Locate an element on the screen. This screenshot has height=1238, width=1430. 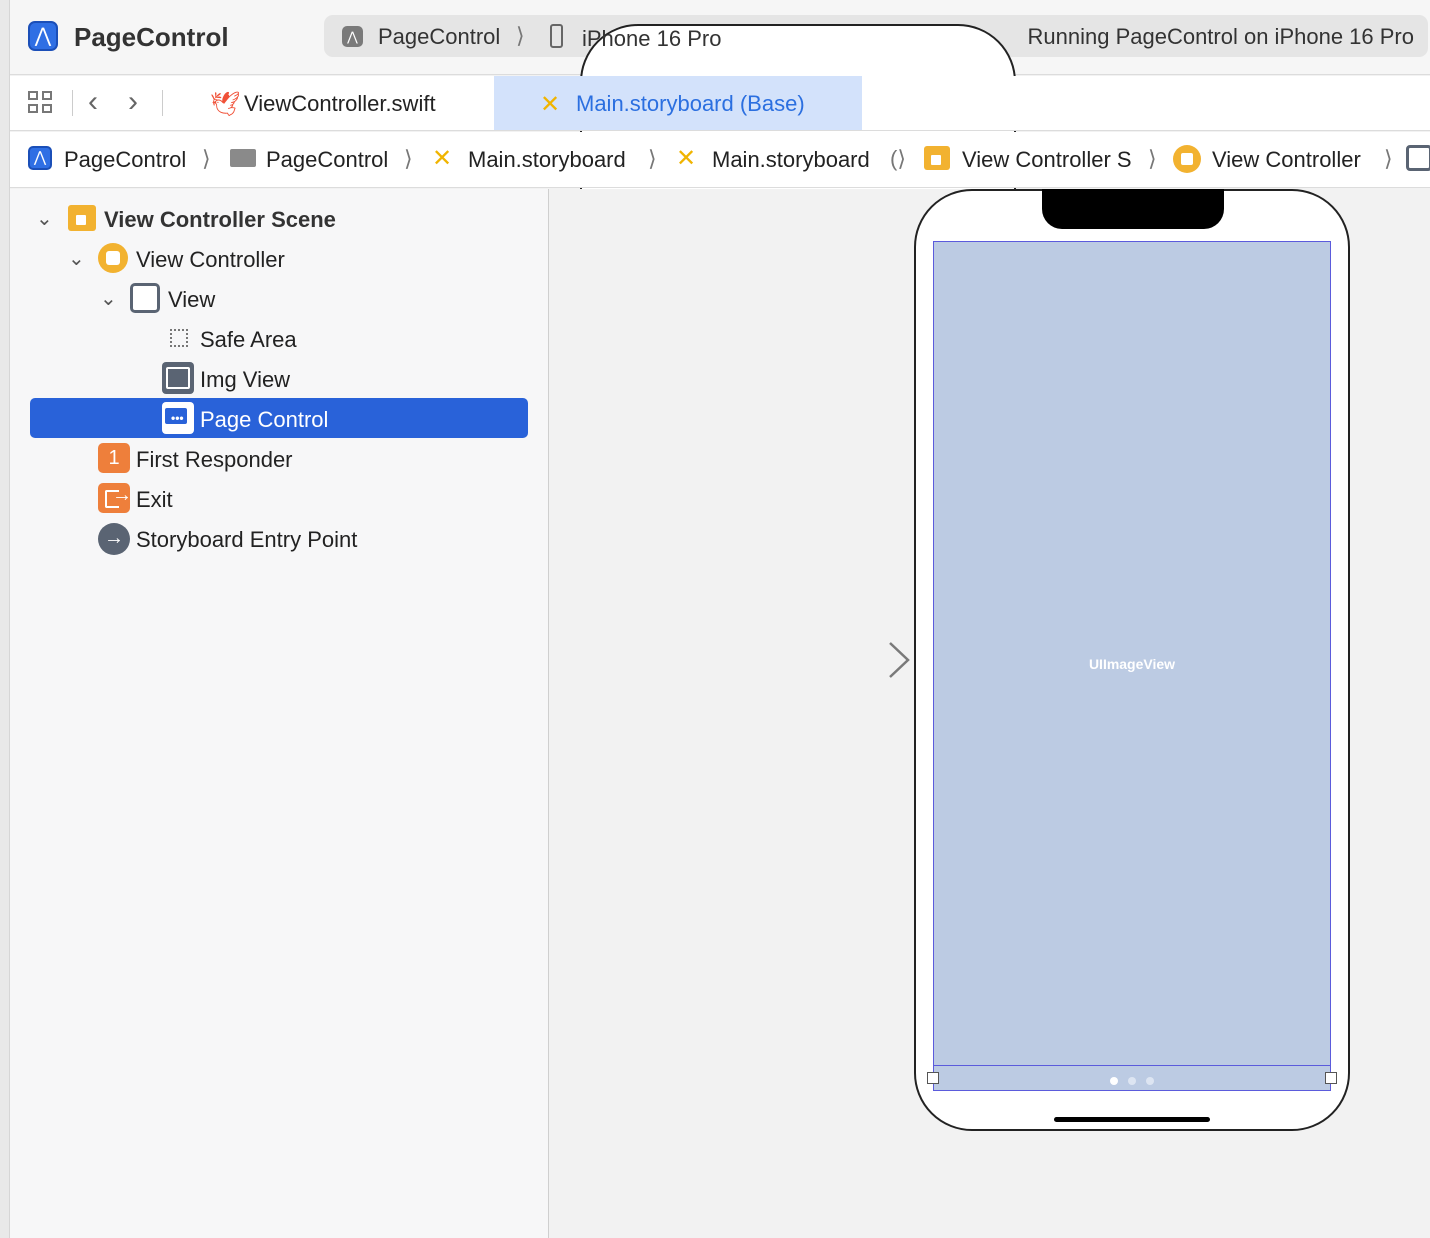
safe-area-icon is located at coordinates (179, 338).